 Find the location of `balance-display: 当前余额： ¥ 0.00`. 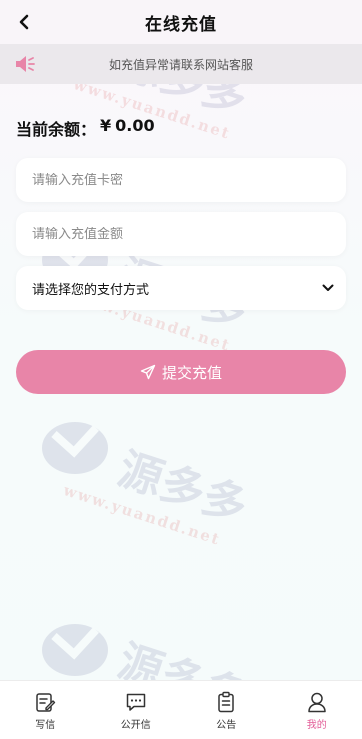

balance-display: 当前余额： ¥ 0.00 is located at coordinates (85, 128).